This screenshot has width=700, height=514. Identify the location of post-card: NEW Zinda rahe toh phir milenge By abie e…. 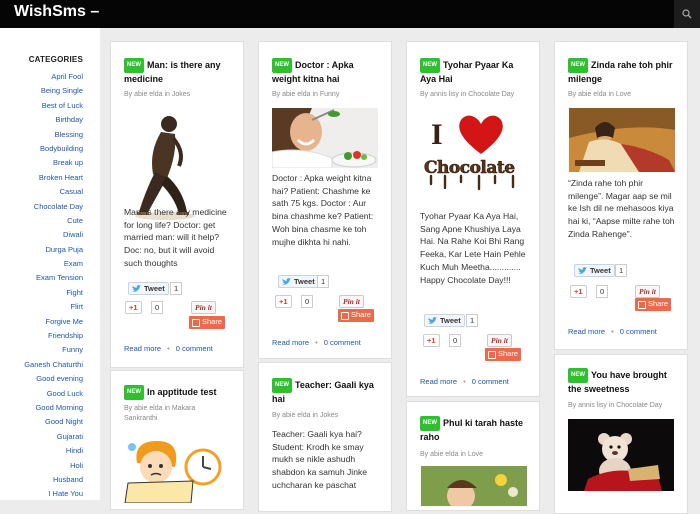
(621, 195).